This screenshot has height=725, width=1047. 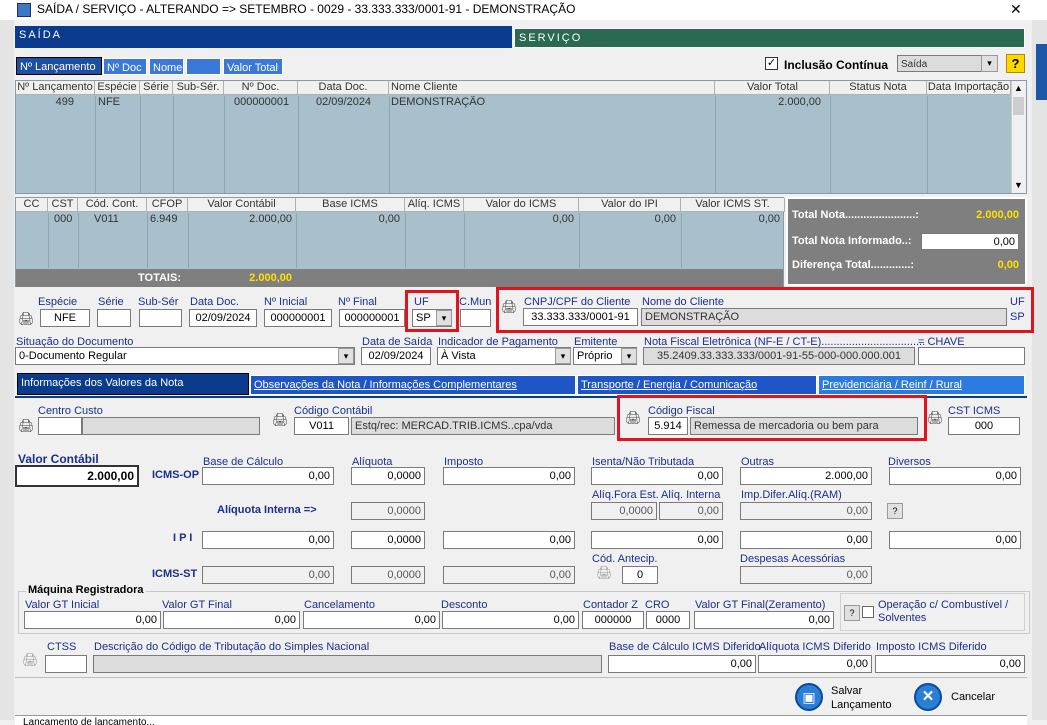 What do you see at coordinates (372, 318) in the screenshot?
I see `nfinal-field: 000000001` at bounding box center [372, 318].